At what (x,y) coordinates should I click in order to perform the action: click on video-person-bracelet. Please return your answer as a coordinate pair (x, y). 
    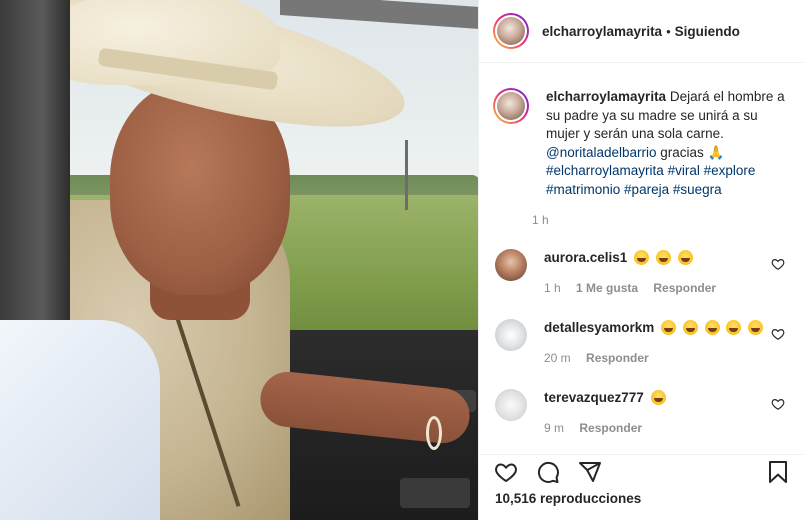
    Looking at the image, I should click on (434, 433).